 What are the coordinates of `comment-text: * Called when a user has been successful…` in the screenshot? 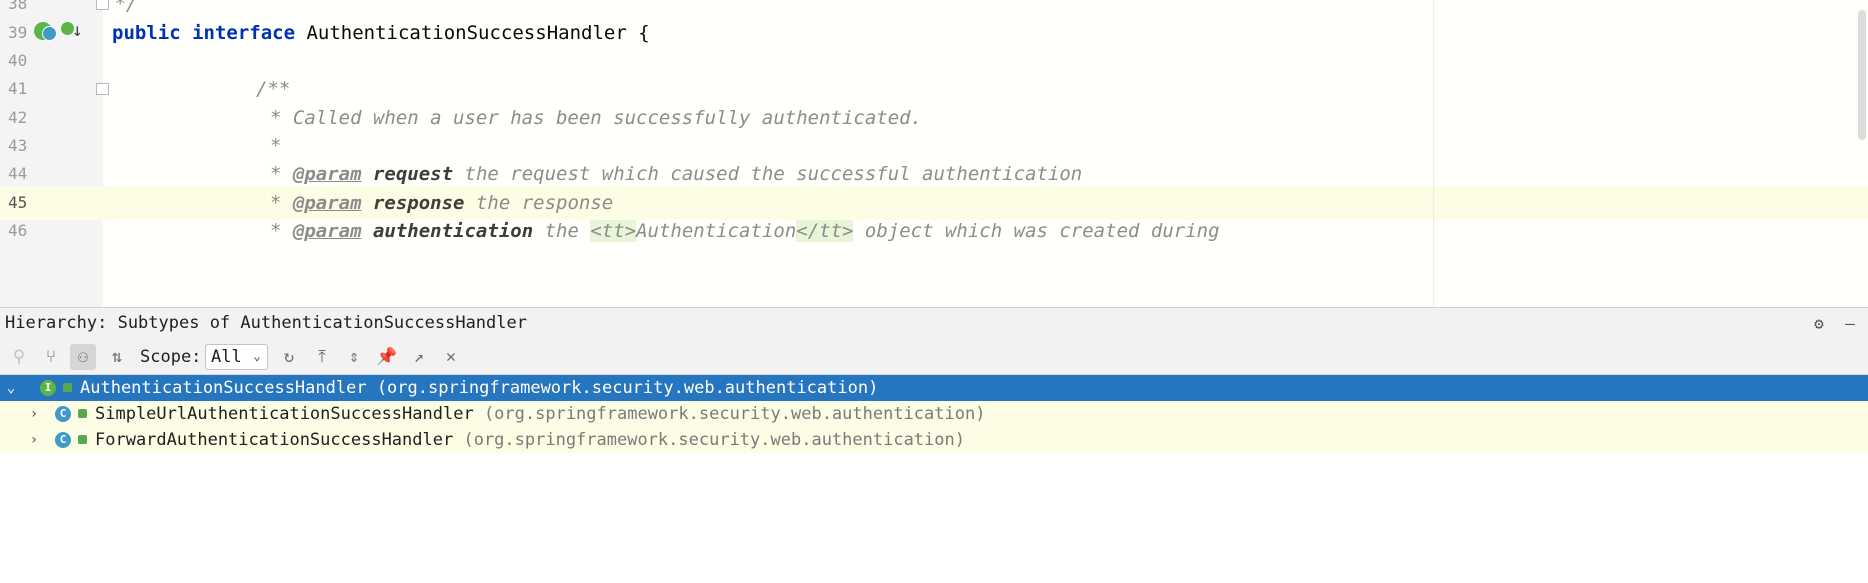 It's located at (596, 118).